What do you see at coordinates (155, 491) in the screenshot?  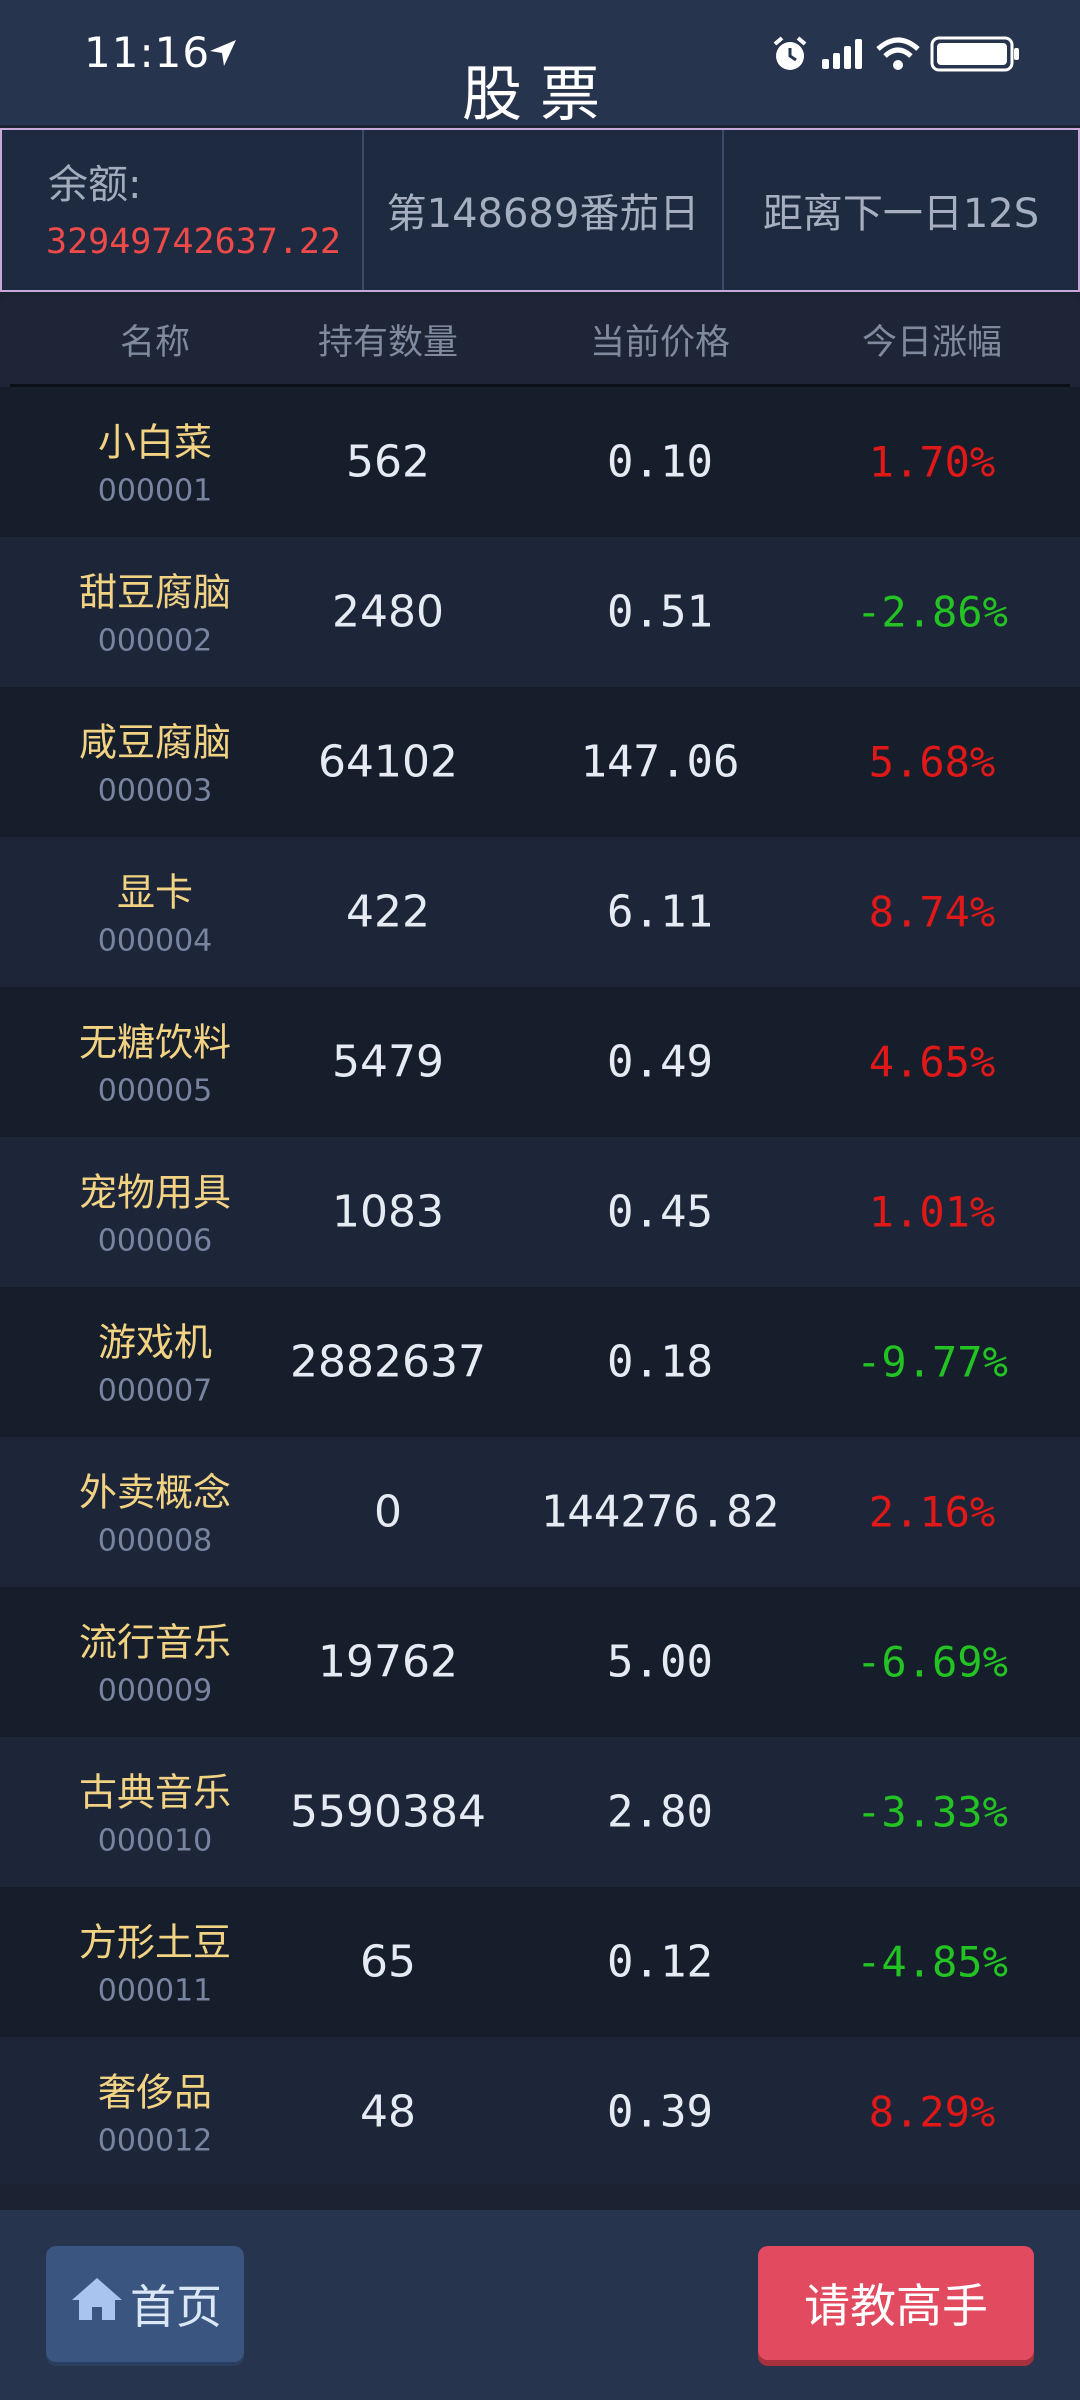 I see `stock-code: 000001` at bounding box center [155, 491].